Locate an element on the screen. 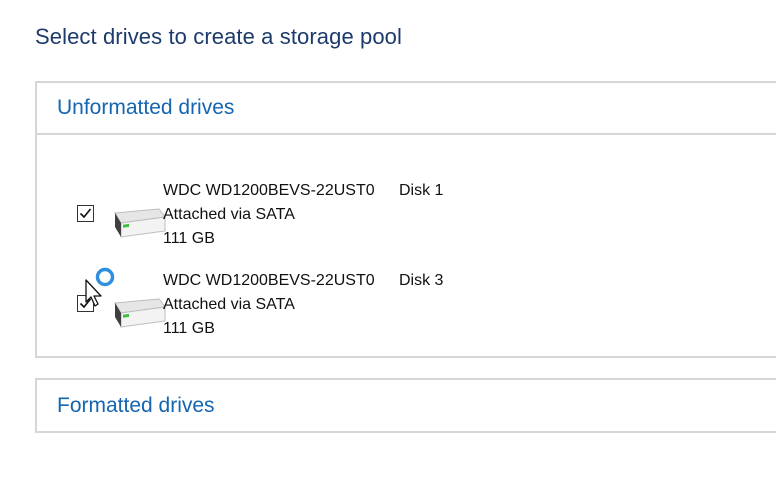  busy-pointer-cursor-icon is located at coordinates (100, 287).